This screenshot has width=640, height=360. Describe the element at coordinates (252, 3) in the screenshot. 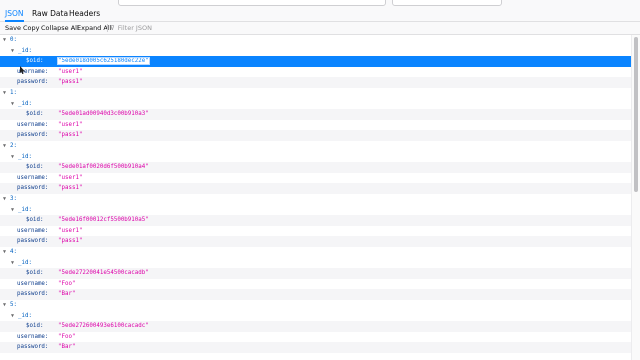

I see `address-field` at that location.